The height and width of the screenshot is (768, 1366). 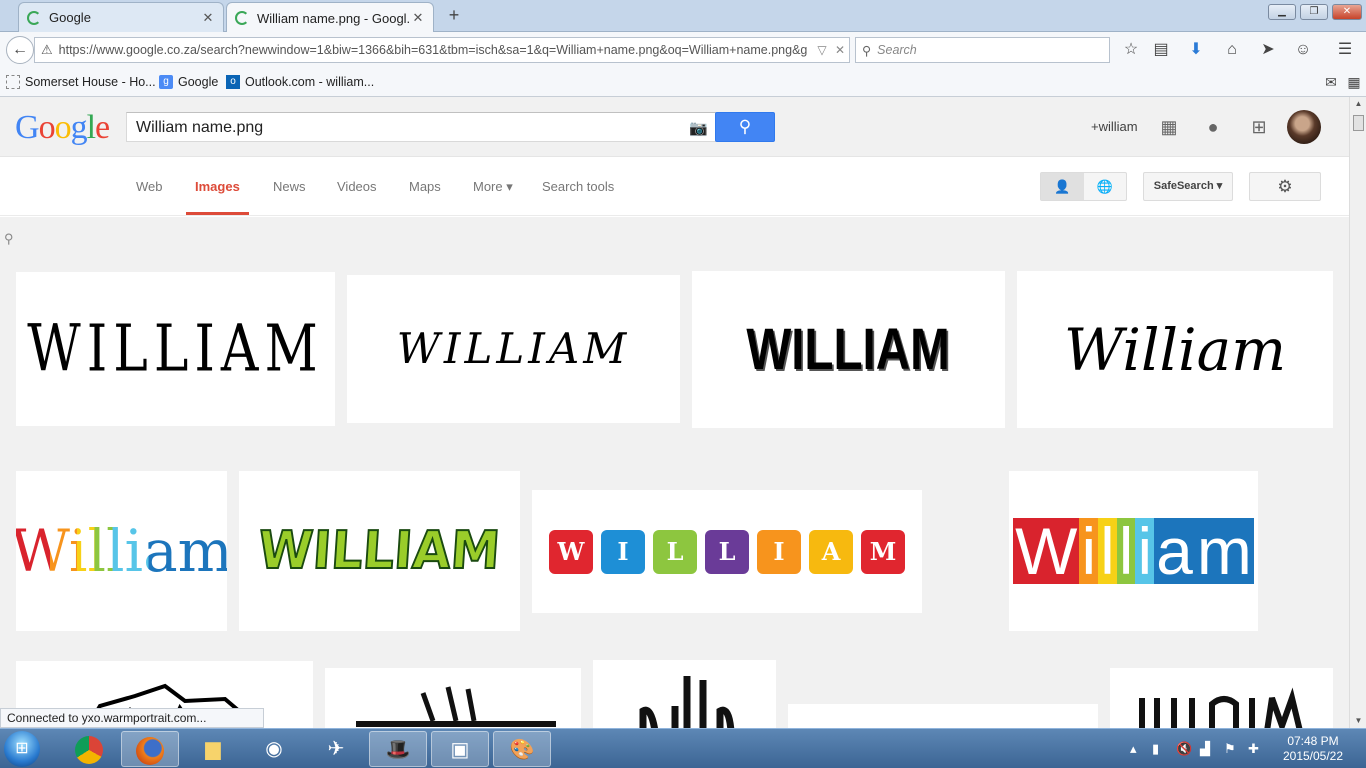 What do you see at coordinates (1358, 721) in the screenshot?
I see `scroll-down-icon: ▼` at bounding box center [1358, 721].